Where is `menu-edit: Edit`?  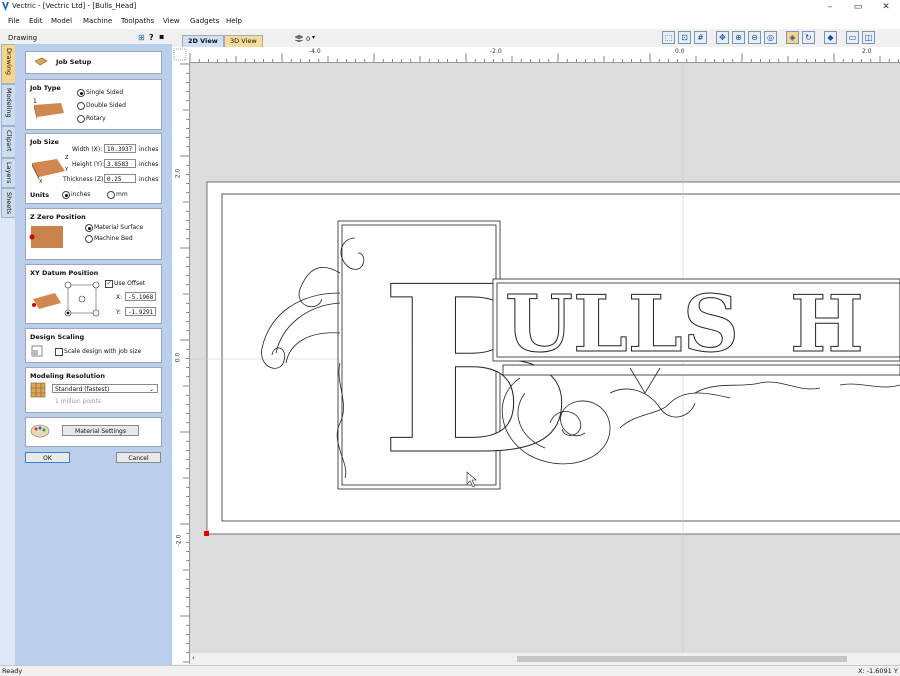 menu-edit: Edit is located at coordinates (36, 21).